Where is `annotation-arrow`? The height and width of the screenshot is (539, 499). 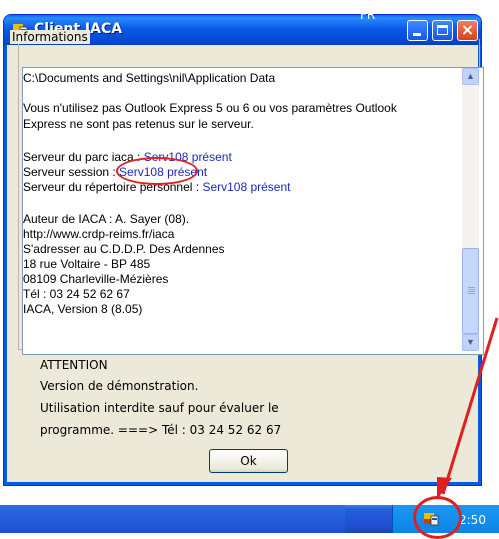 annotation-arrow is located at coordinates (468, 408).